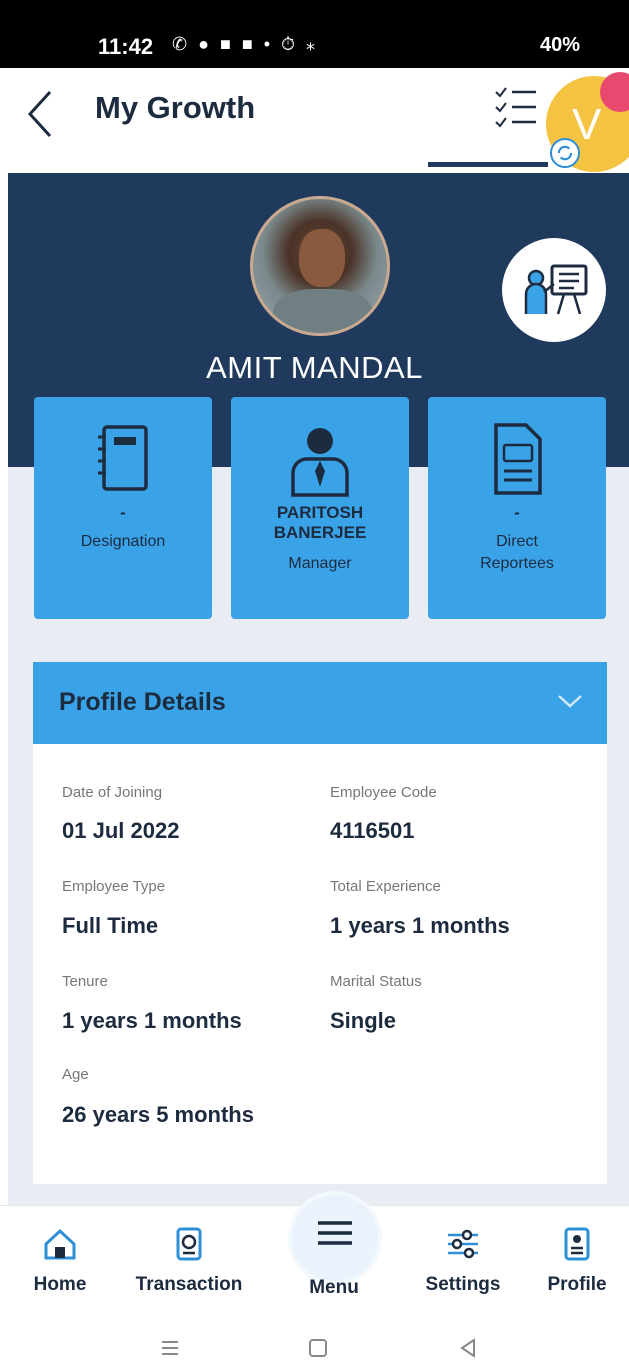 The width and height of the screenshot is (629, 1372). I want to click on nav-transaction-label: Transaction, so click(189, 1284).